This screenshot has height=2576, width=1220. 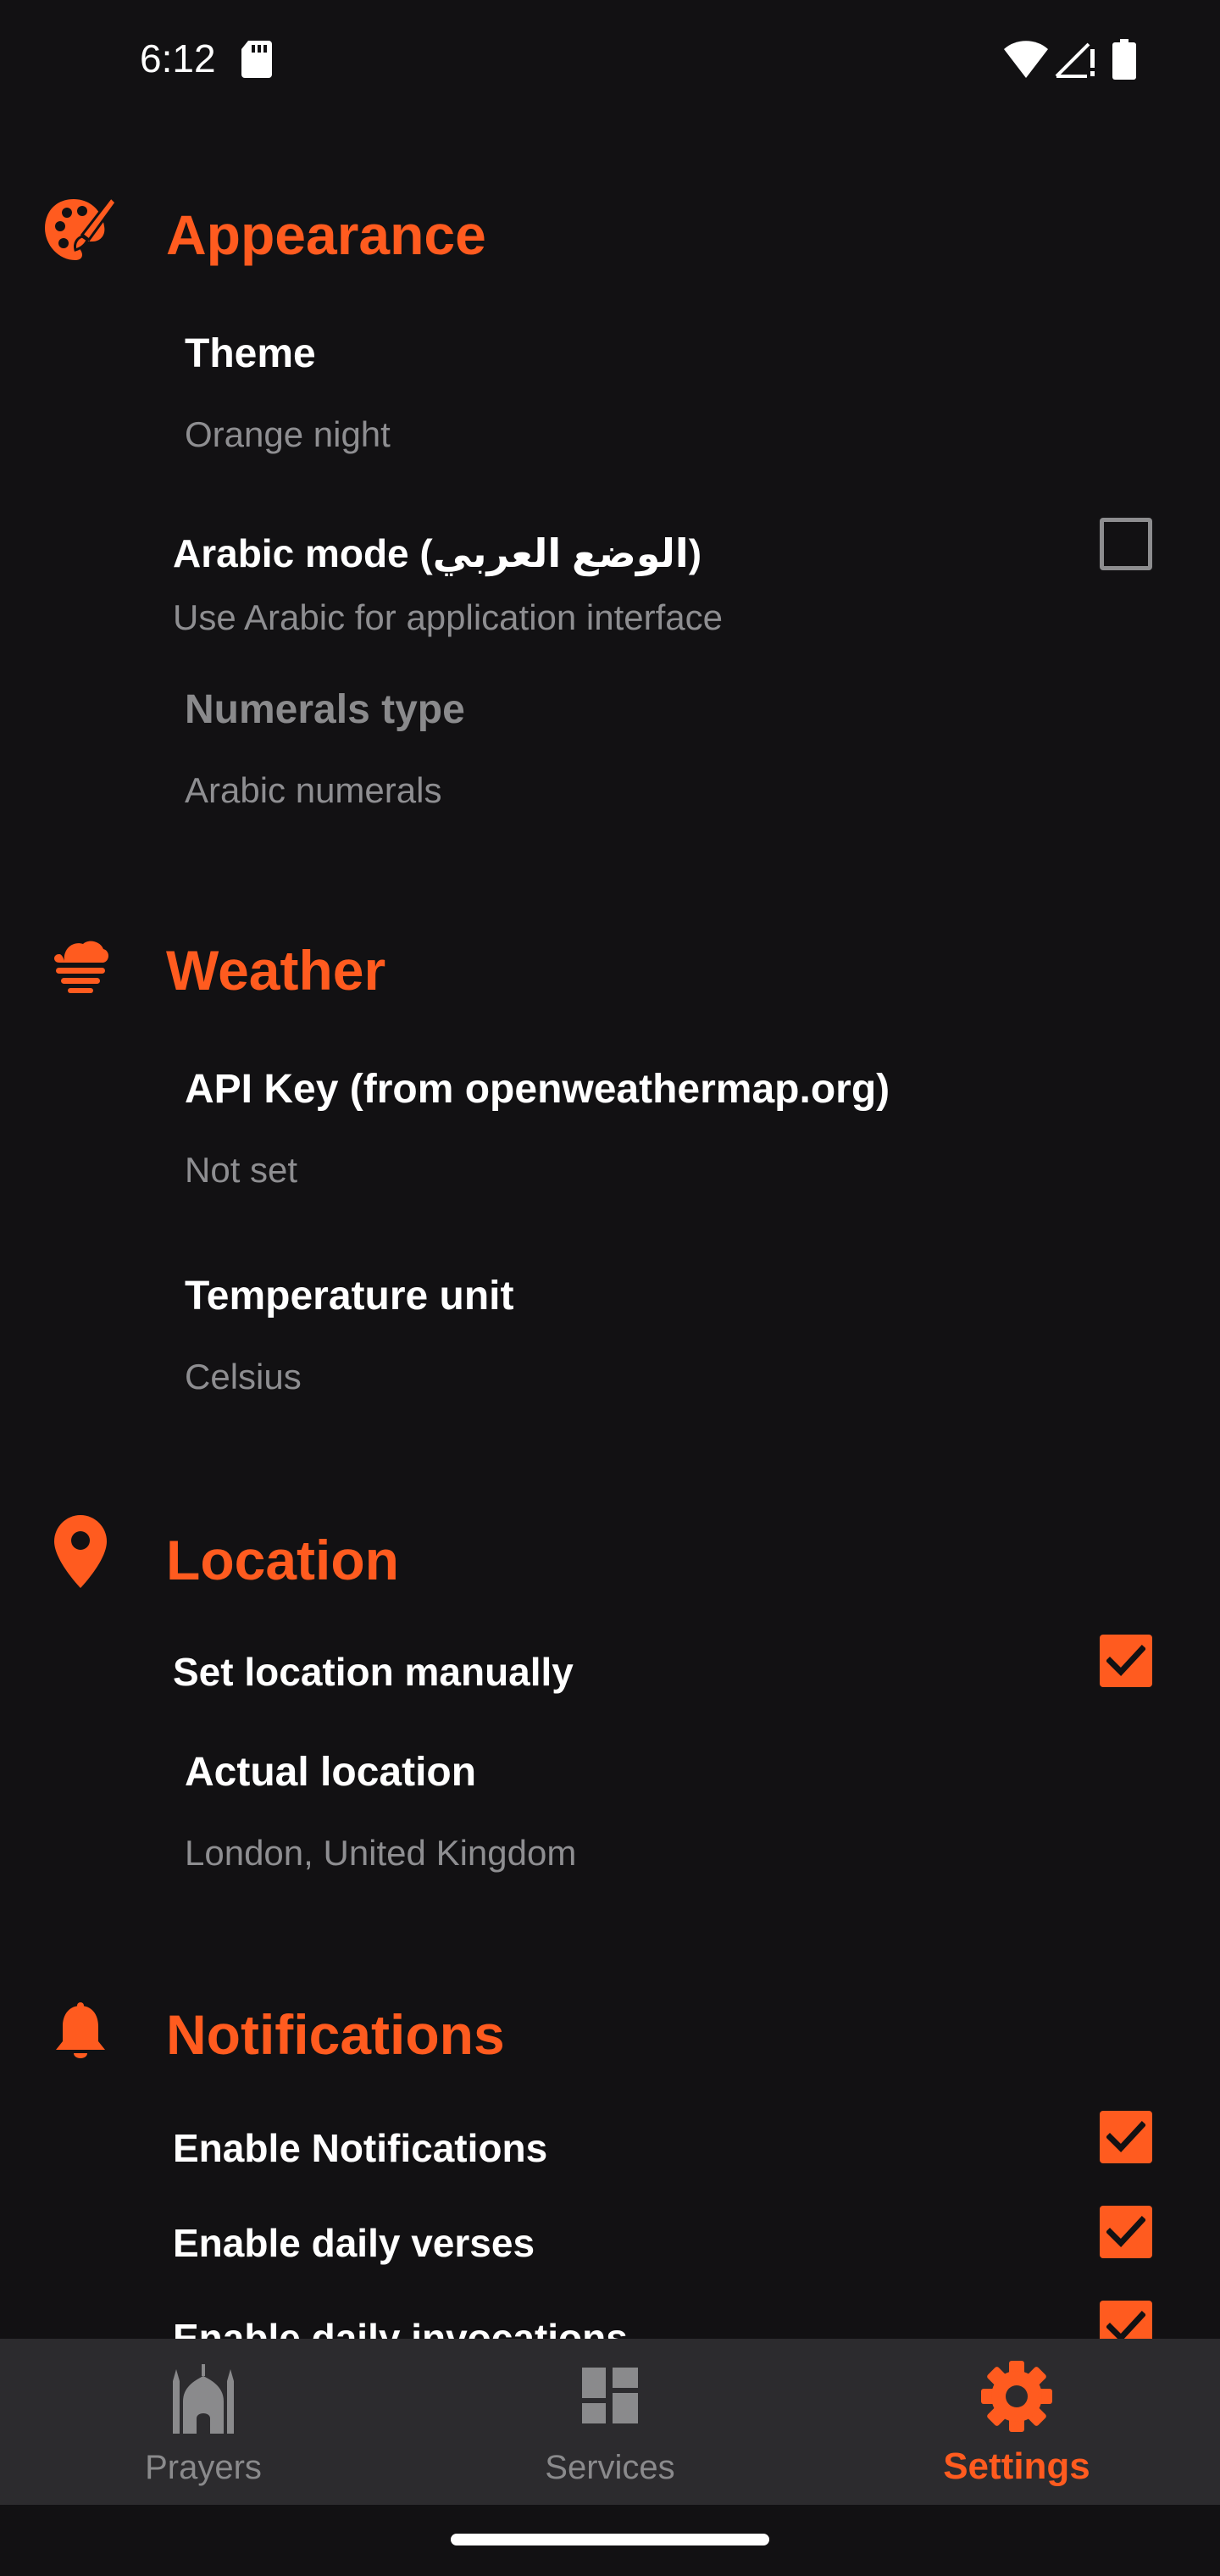 What do you see at coordinates (610, 2149) in the screenshot?
I see `enable-notifications-preference: Enable Notifications` at bounding box center [610, 2149].